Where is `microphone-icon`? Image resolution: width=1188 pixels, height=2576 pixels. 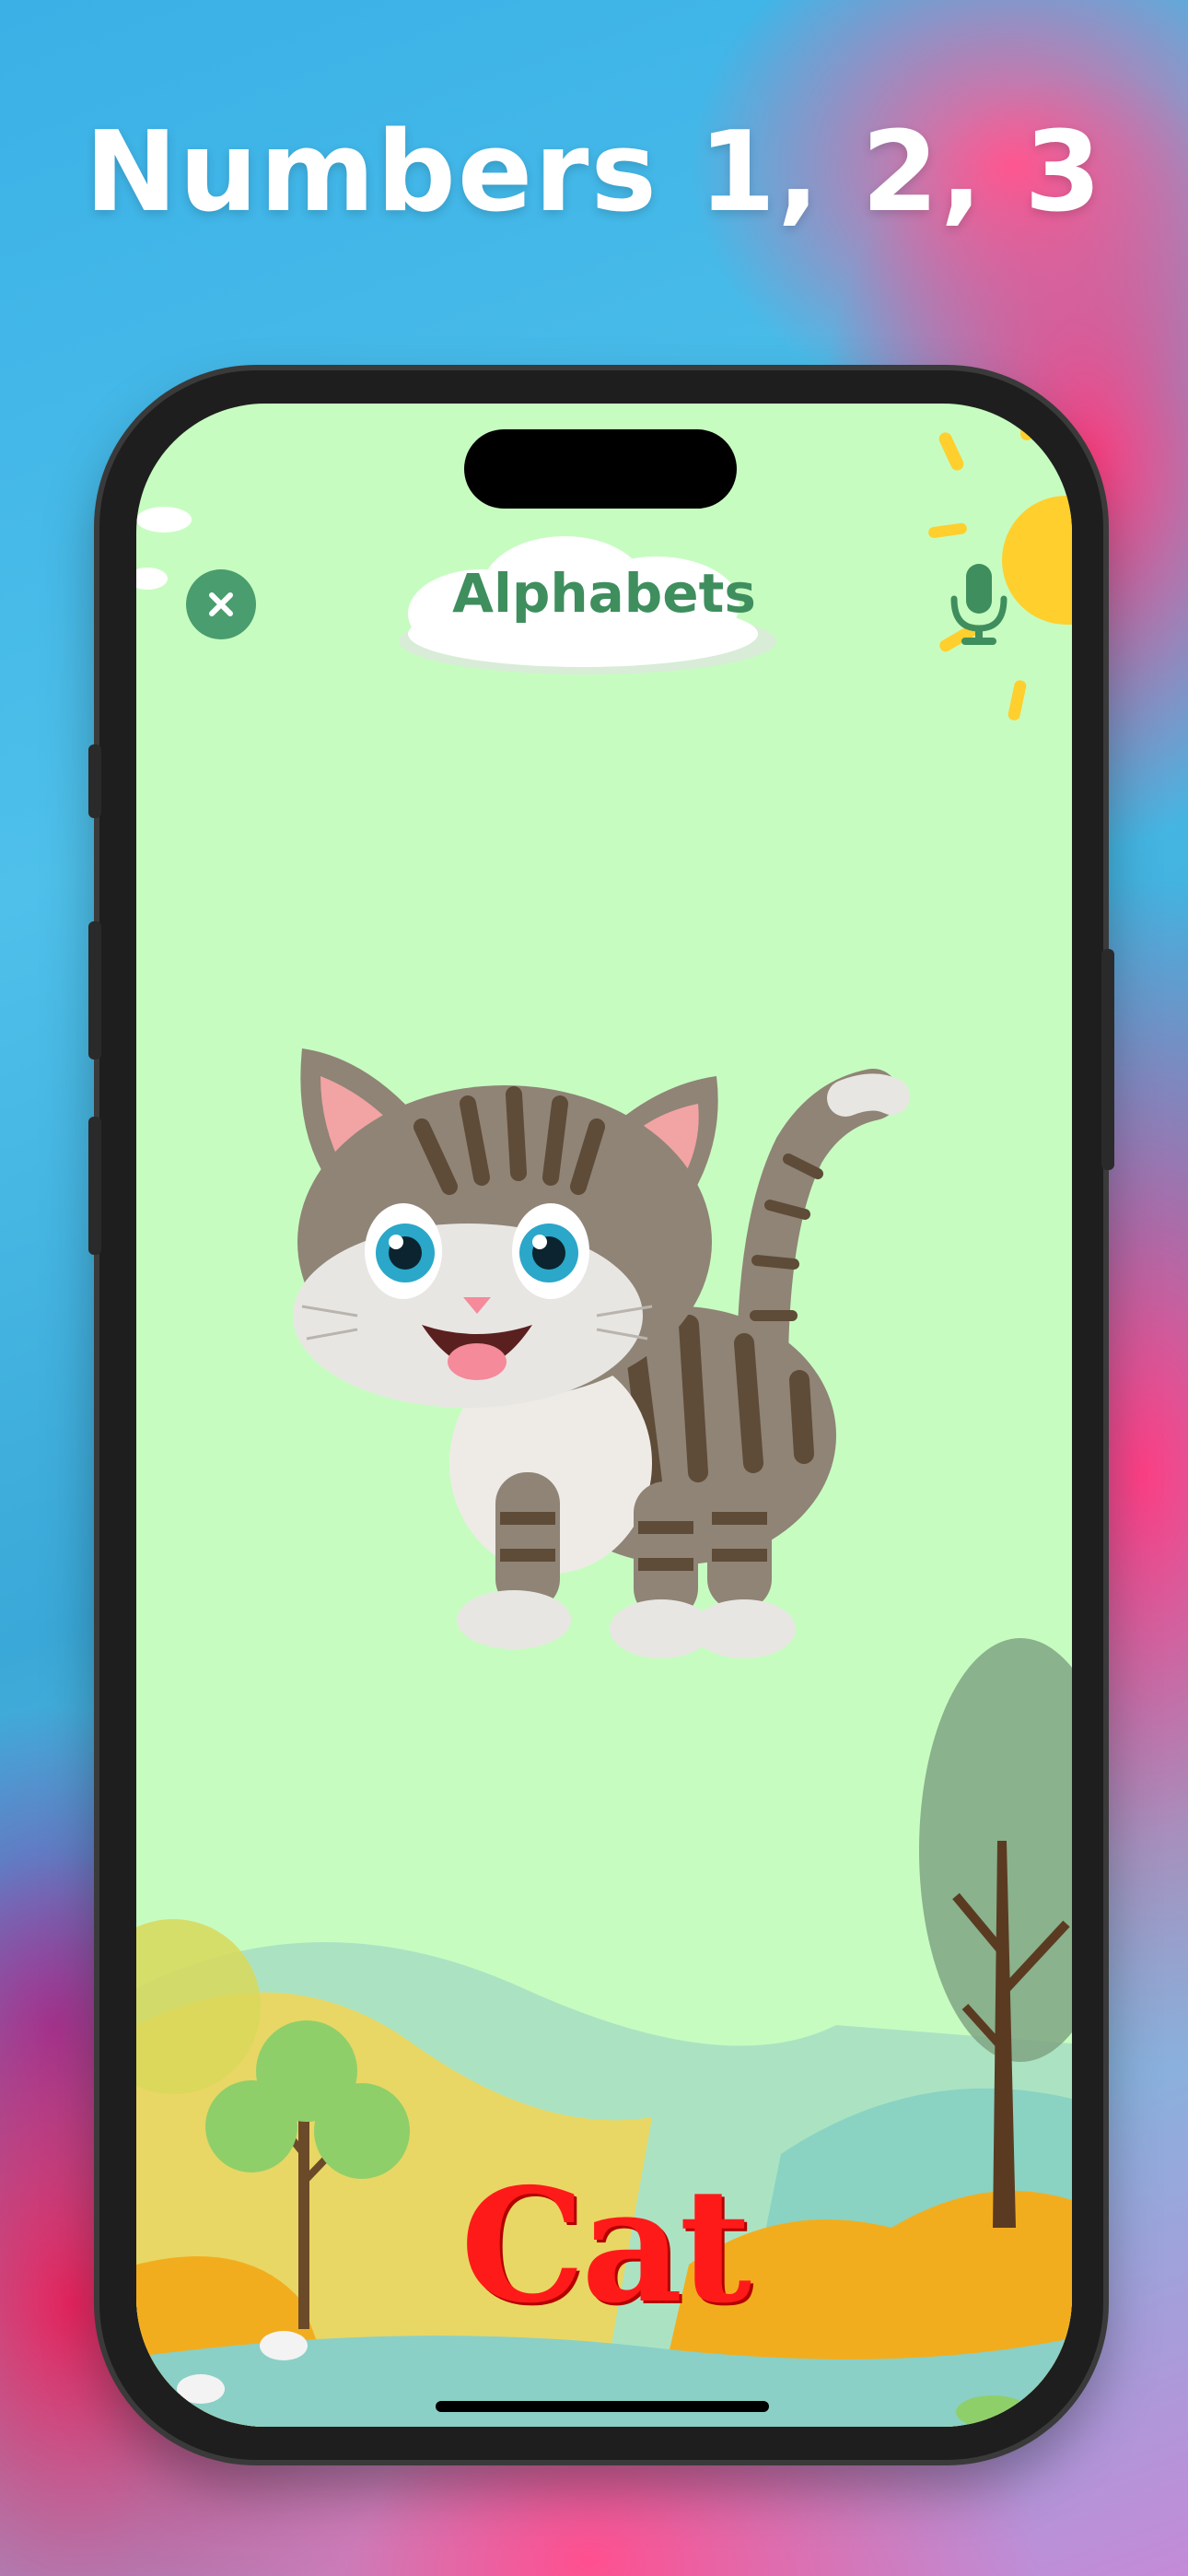 microphone-icon is located at coordinates (979, 604).